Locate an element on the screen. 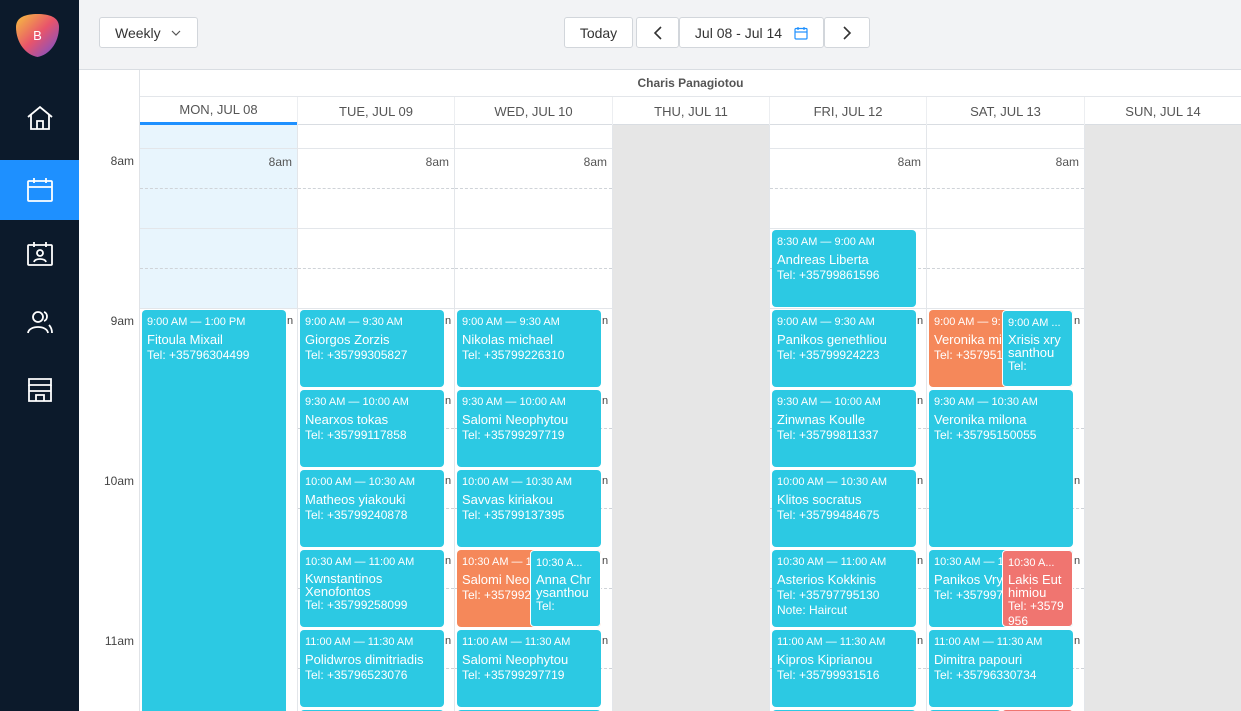 This screenshot has height=711, width=1241. appointment-client: Xrisis xrysanthou is located at coordinates (1034, 345).